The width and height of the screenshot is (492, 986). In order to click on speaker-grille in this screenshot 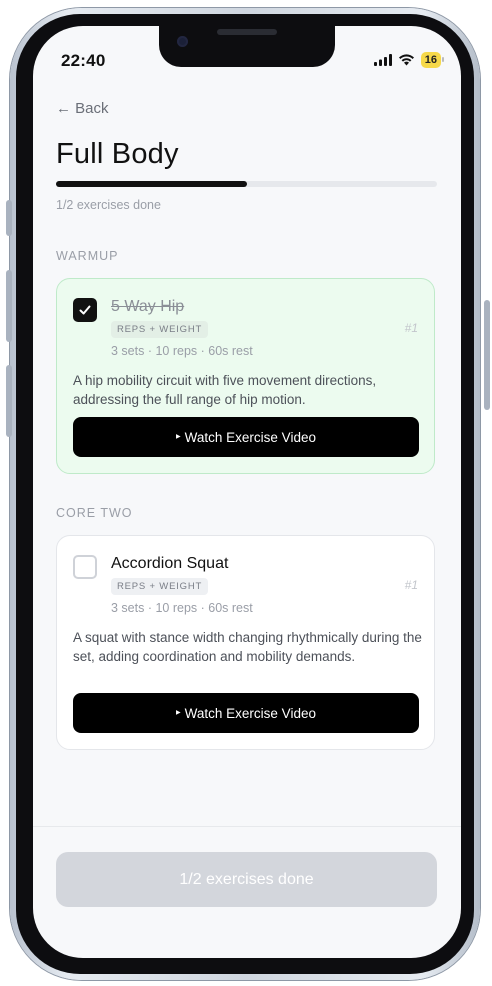, I will do `click(247, 32)`.